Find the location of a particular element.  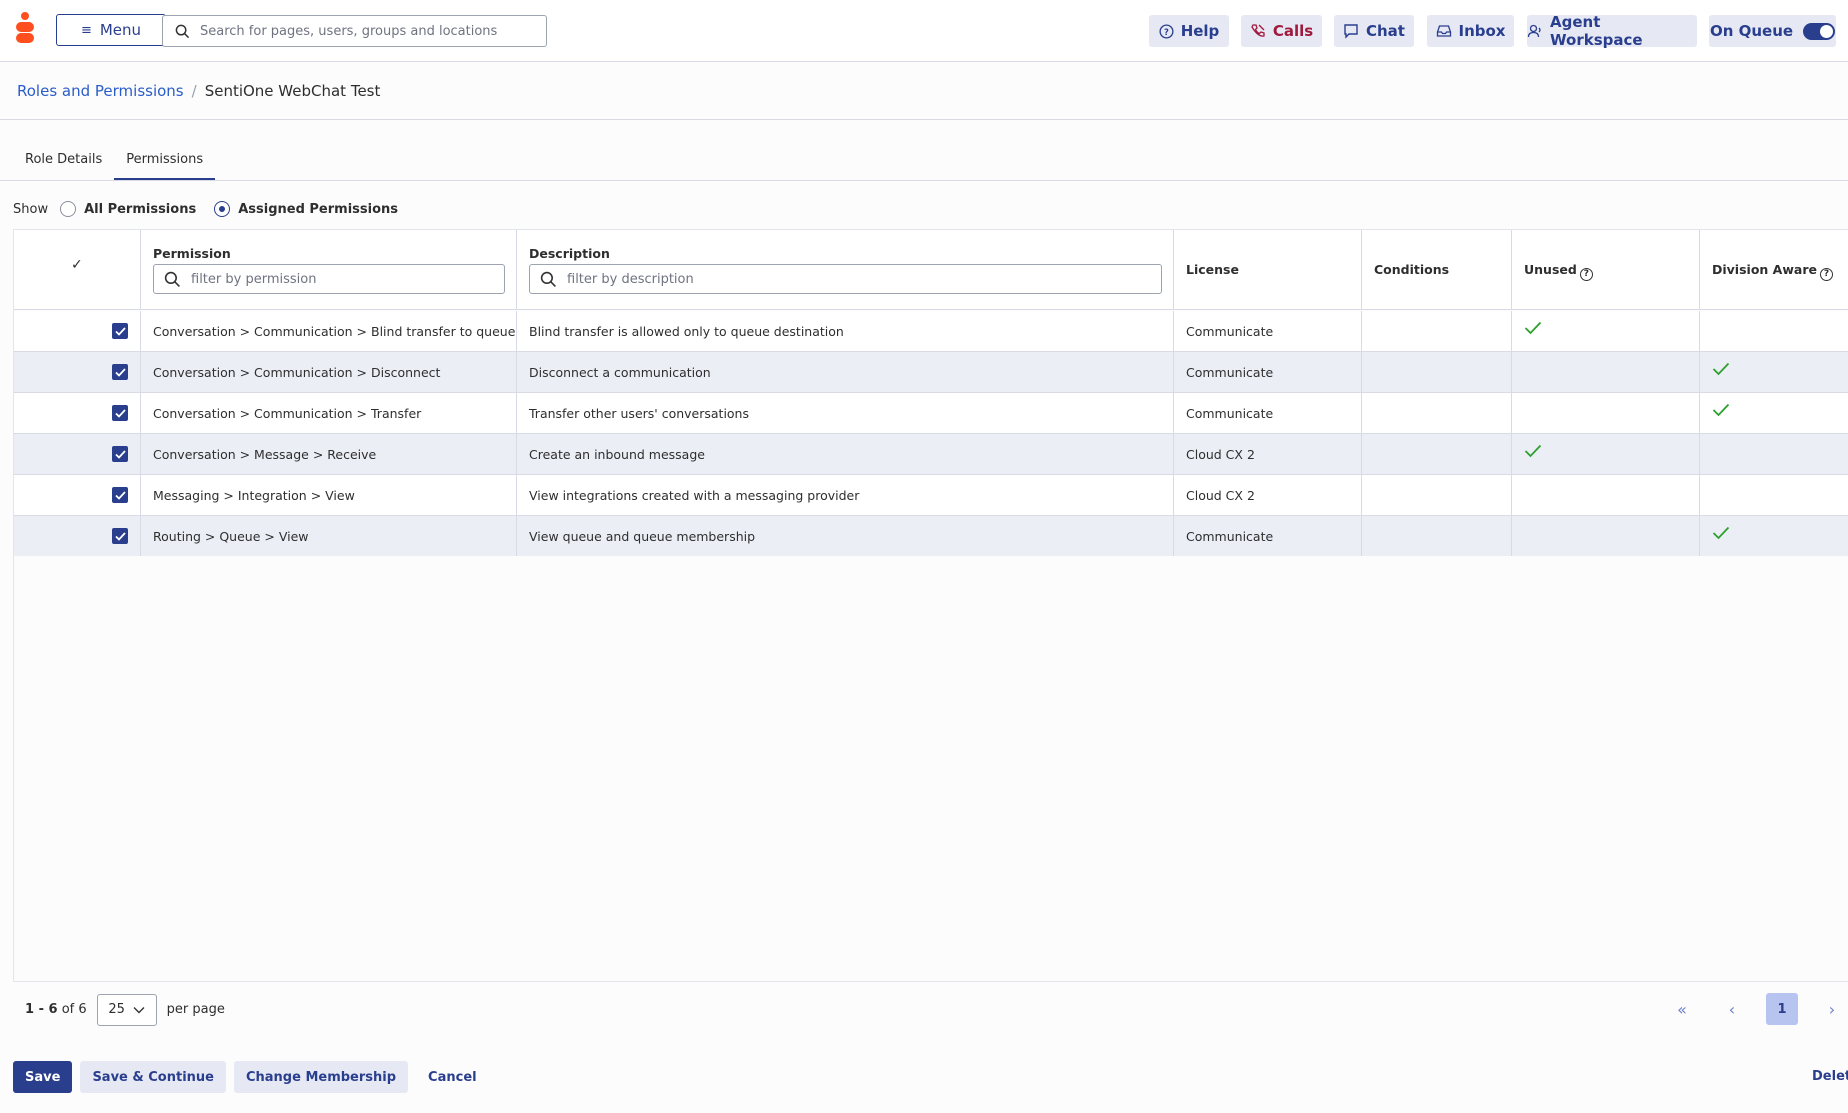

show-label: Show is located at coordinates (31, 209).